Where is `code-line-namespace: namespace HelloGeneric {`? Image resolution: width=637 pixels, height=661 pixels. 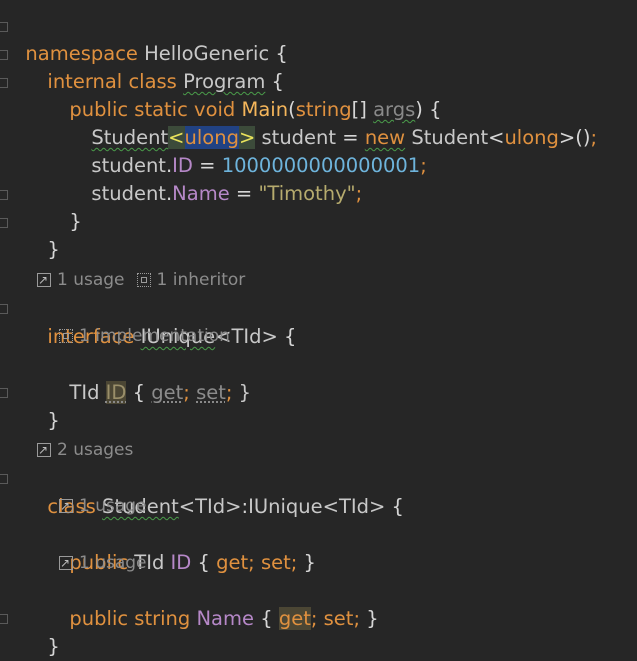
code-line-namespace: namespace HelloGeneric { is located at coordinates (150, 38).